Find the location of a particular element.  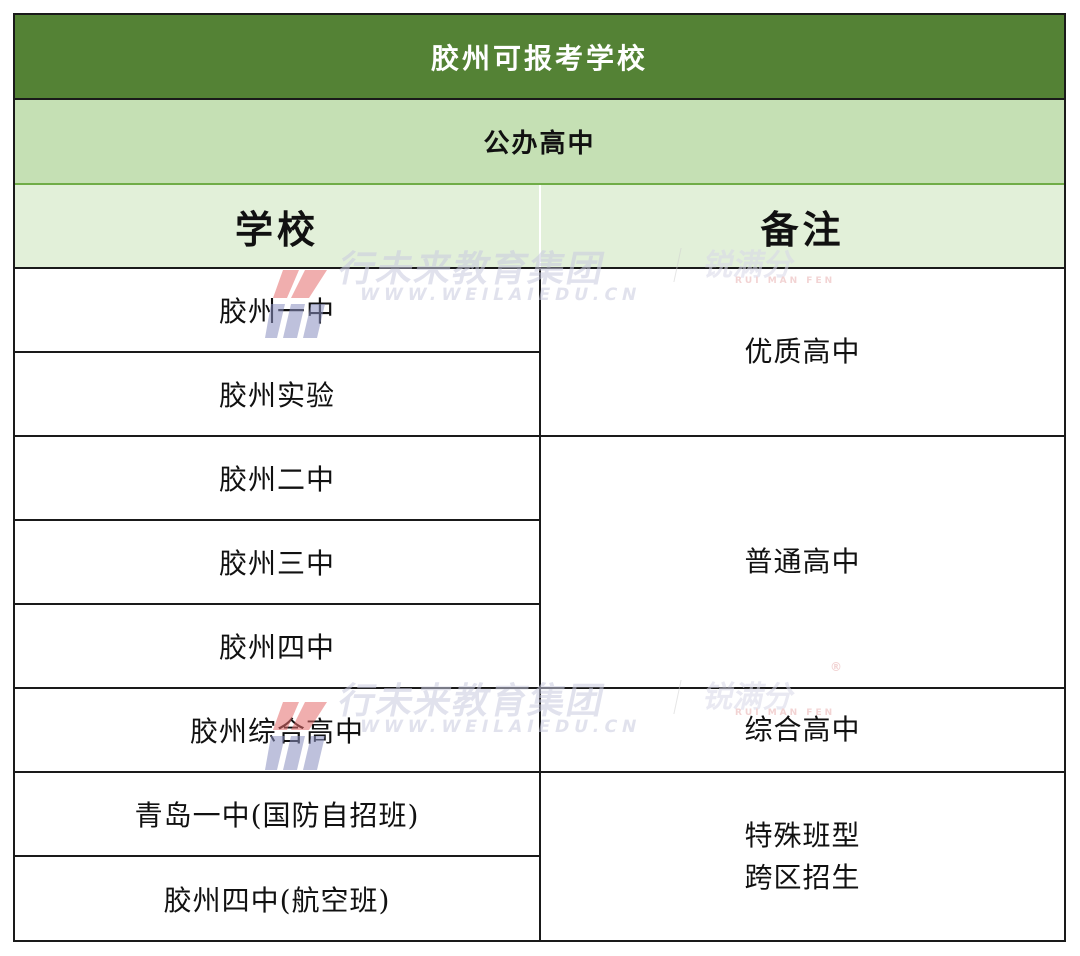

school-cell: 胶州二中 is located at coordinates (278, 479).